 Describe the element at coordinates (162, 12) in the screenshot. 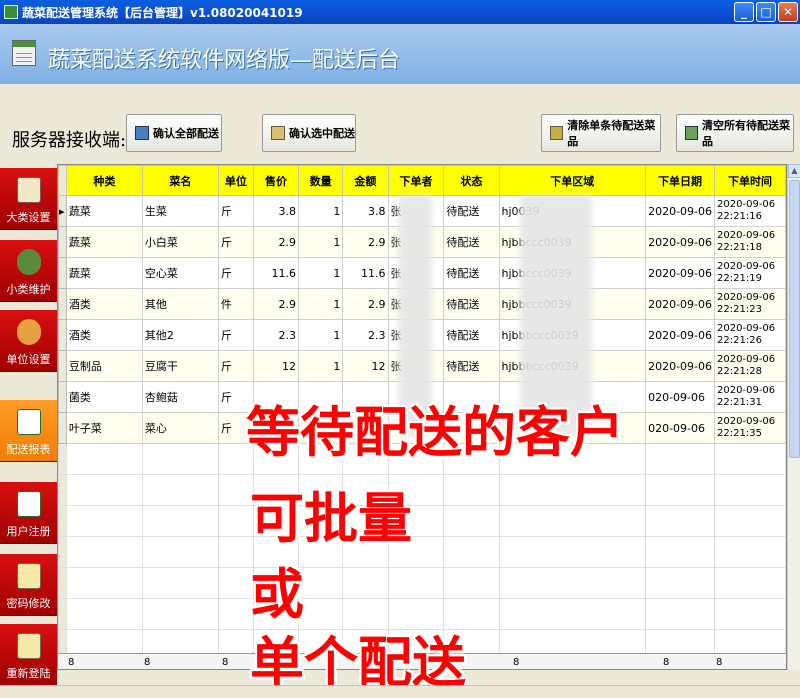

I see `window-title: 蔬菜配送管理系统【后台管理】v1.08020041019` at that location.